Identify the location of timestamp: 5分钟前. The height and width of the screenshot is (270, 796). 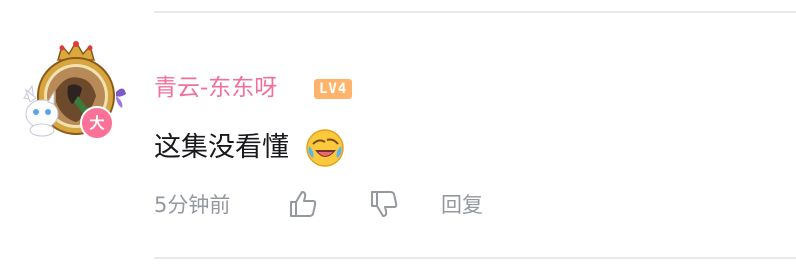
(192, 205).